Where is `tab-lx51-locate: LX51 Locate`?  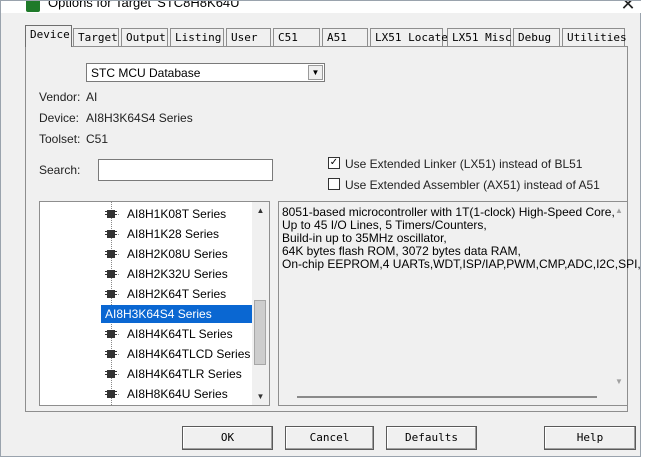 tab-lx51-locate: LX51 Locate is located at coordinates (409, 37).